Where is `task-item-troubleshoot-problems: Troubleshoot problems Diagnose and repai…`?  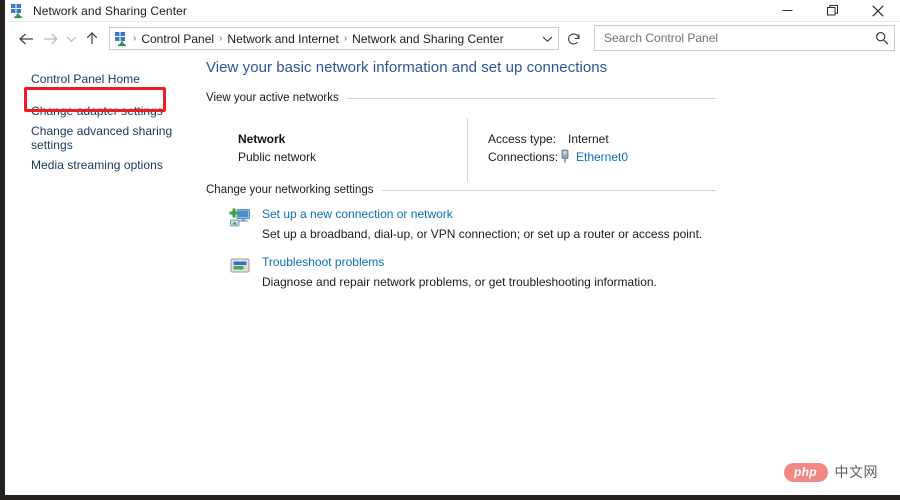
task-item-troubleshoot-problems: Troubleshoot problems Diagnose and repai… is located at coordinates (553, 272).